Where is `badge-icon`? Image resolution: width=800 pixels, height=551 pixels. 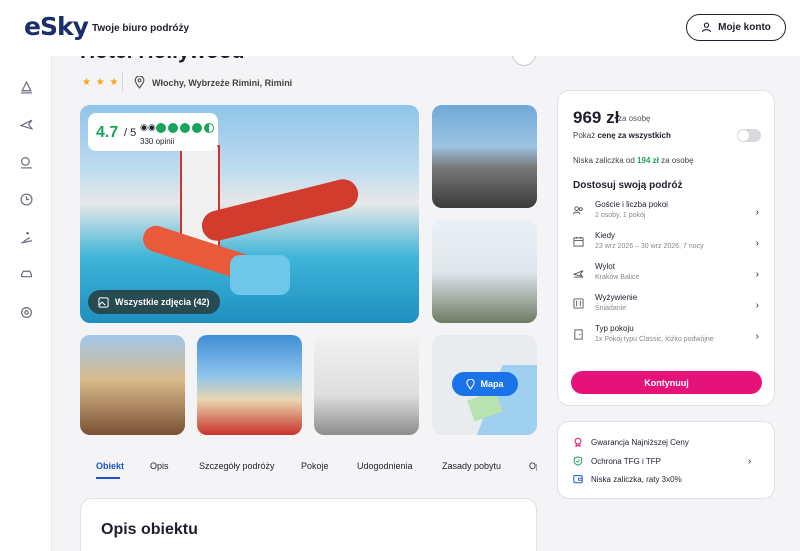
badge-icon is located at coordinates (578, 442).